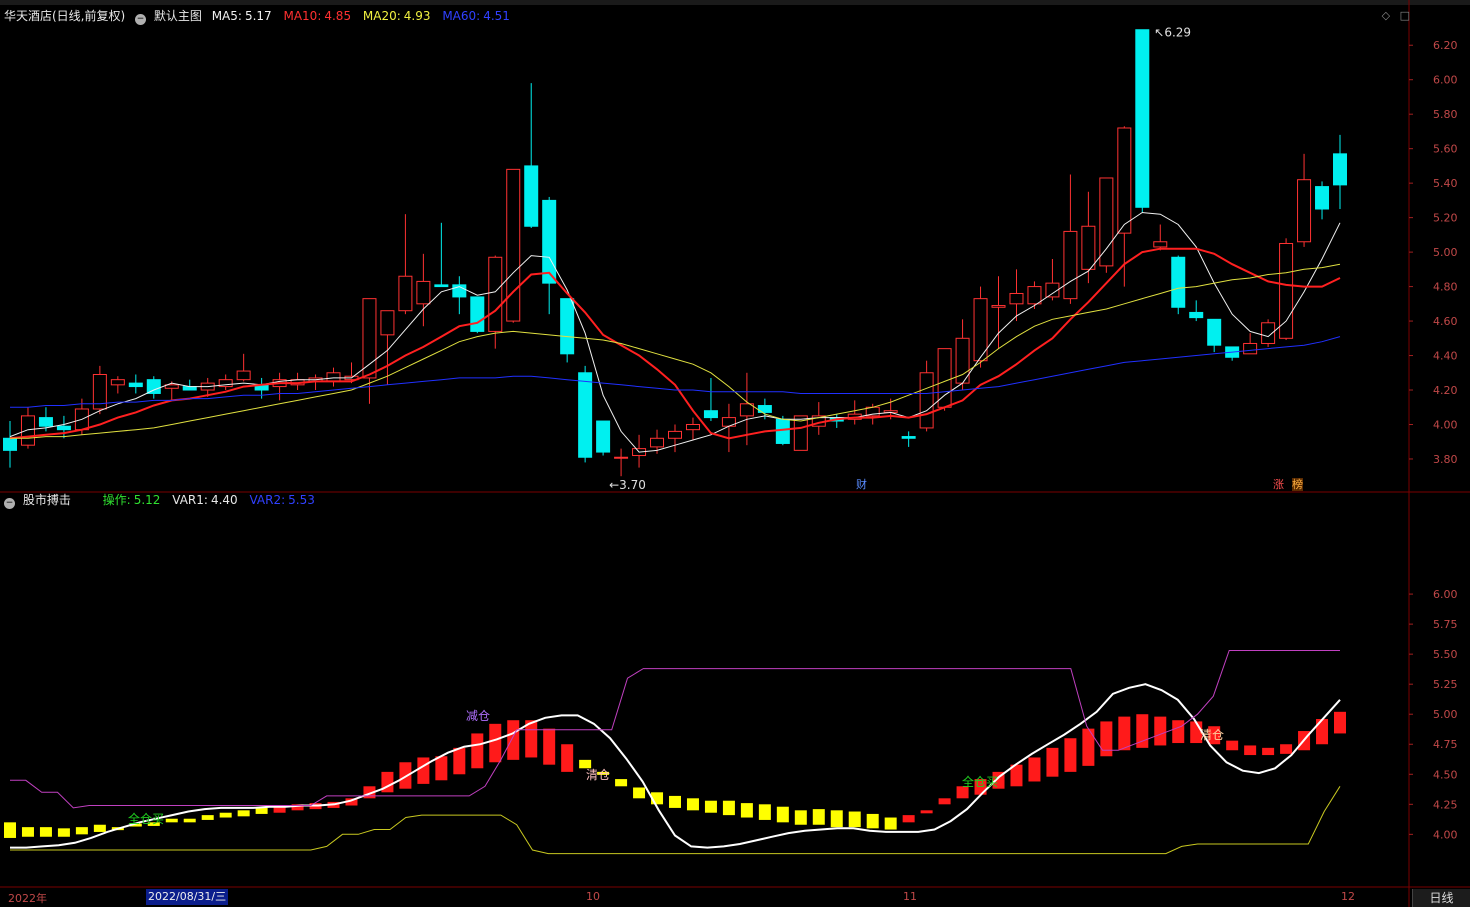  Describe the element at coordinates (910, 896) in the screenshot. I see `month-label-11: 11` at that location.